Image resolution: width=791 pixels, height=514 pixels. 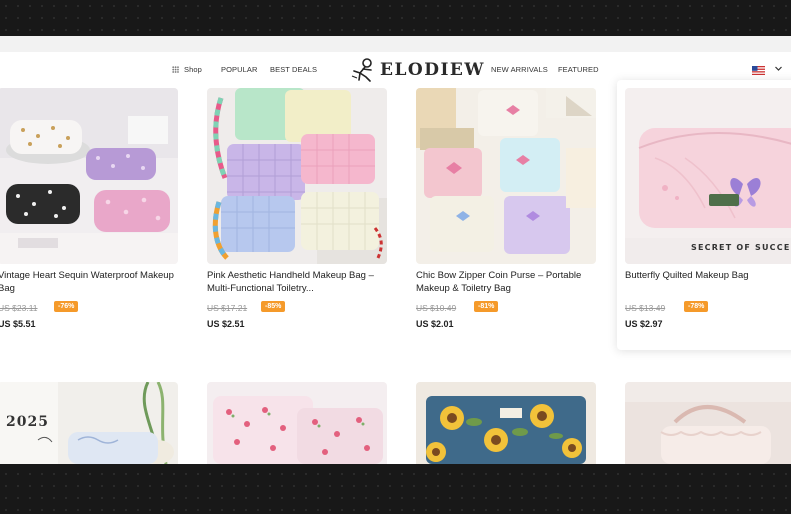 What do you see at coordinates (758, 70) in the screenshot?
I see `us-flag-icon` at bounding box center [758, 70].